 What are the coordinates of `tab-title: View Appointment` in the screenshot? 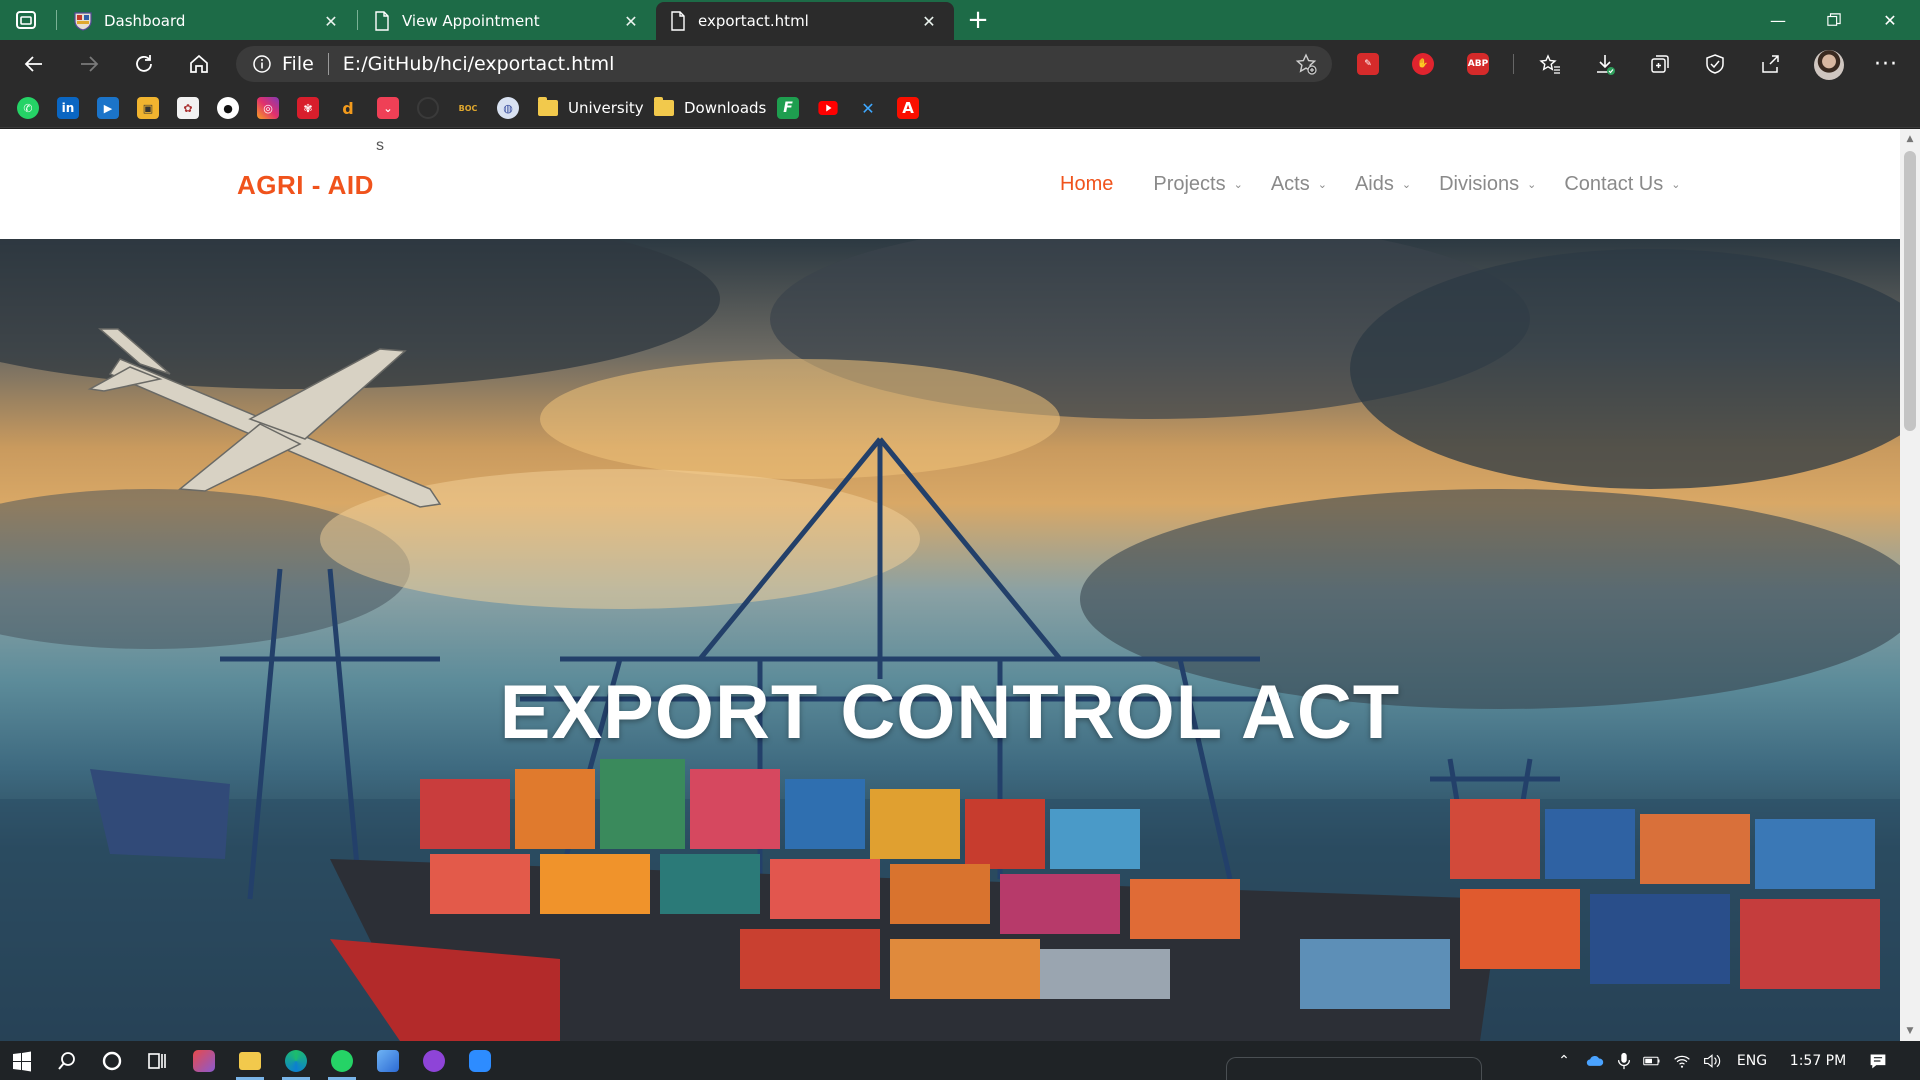 It's located at (471, 21).